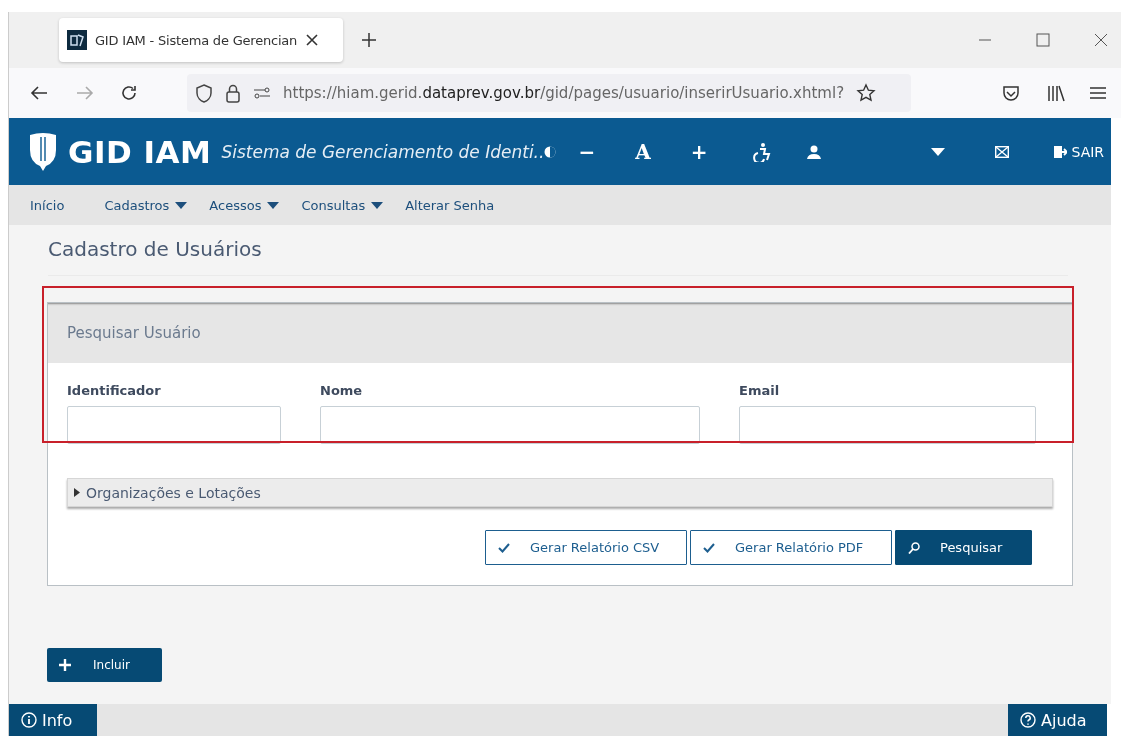  Describe the element at coordinates (760, 390) in the screenshot. I see `field-label: Email` at that location.